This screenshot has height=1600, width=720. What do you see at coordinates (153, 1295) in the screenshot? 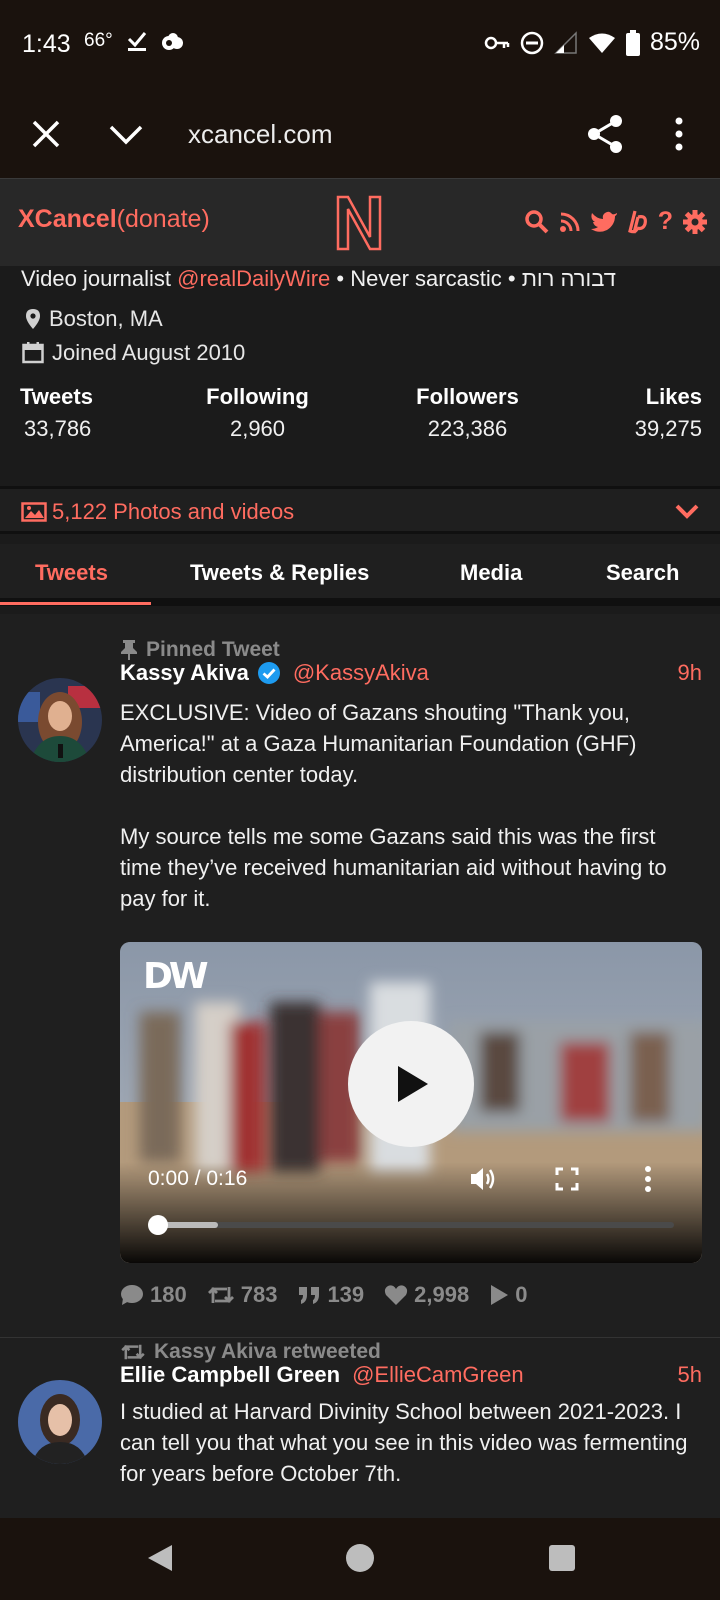
I see `reply-count: 180` at bounding box center [153, 1295].